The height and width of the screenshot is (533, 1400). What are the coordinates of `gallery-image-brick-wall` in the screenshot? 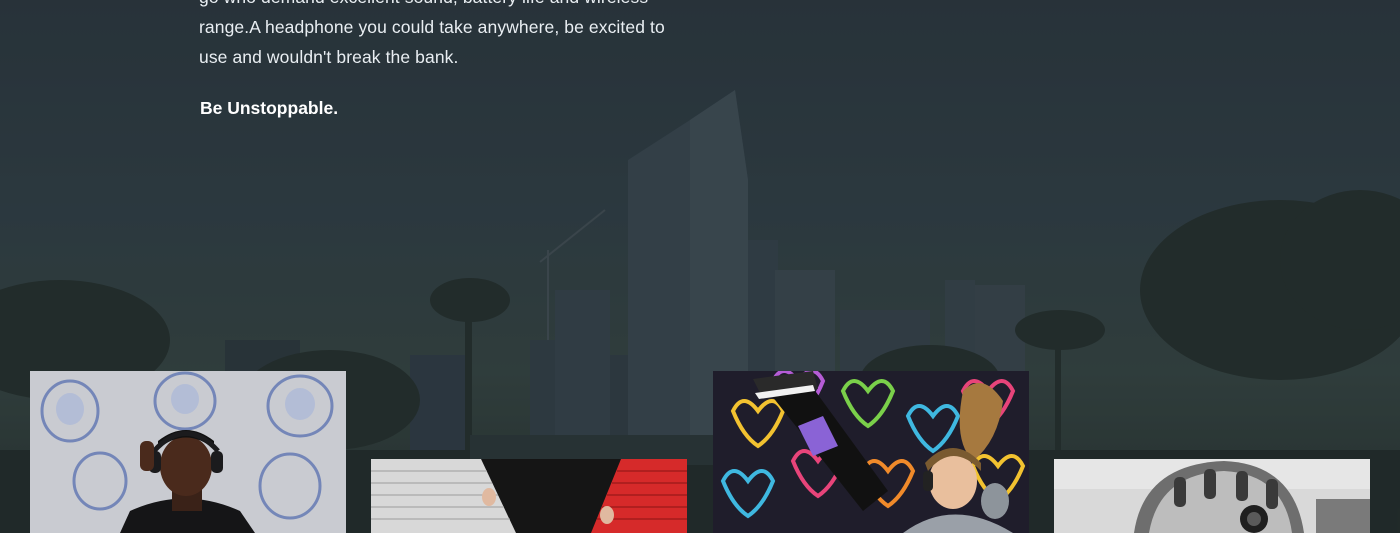 It's located at (529, 496).